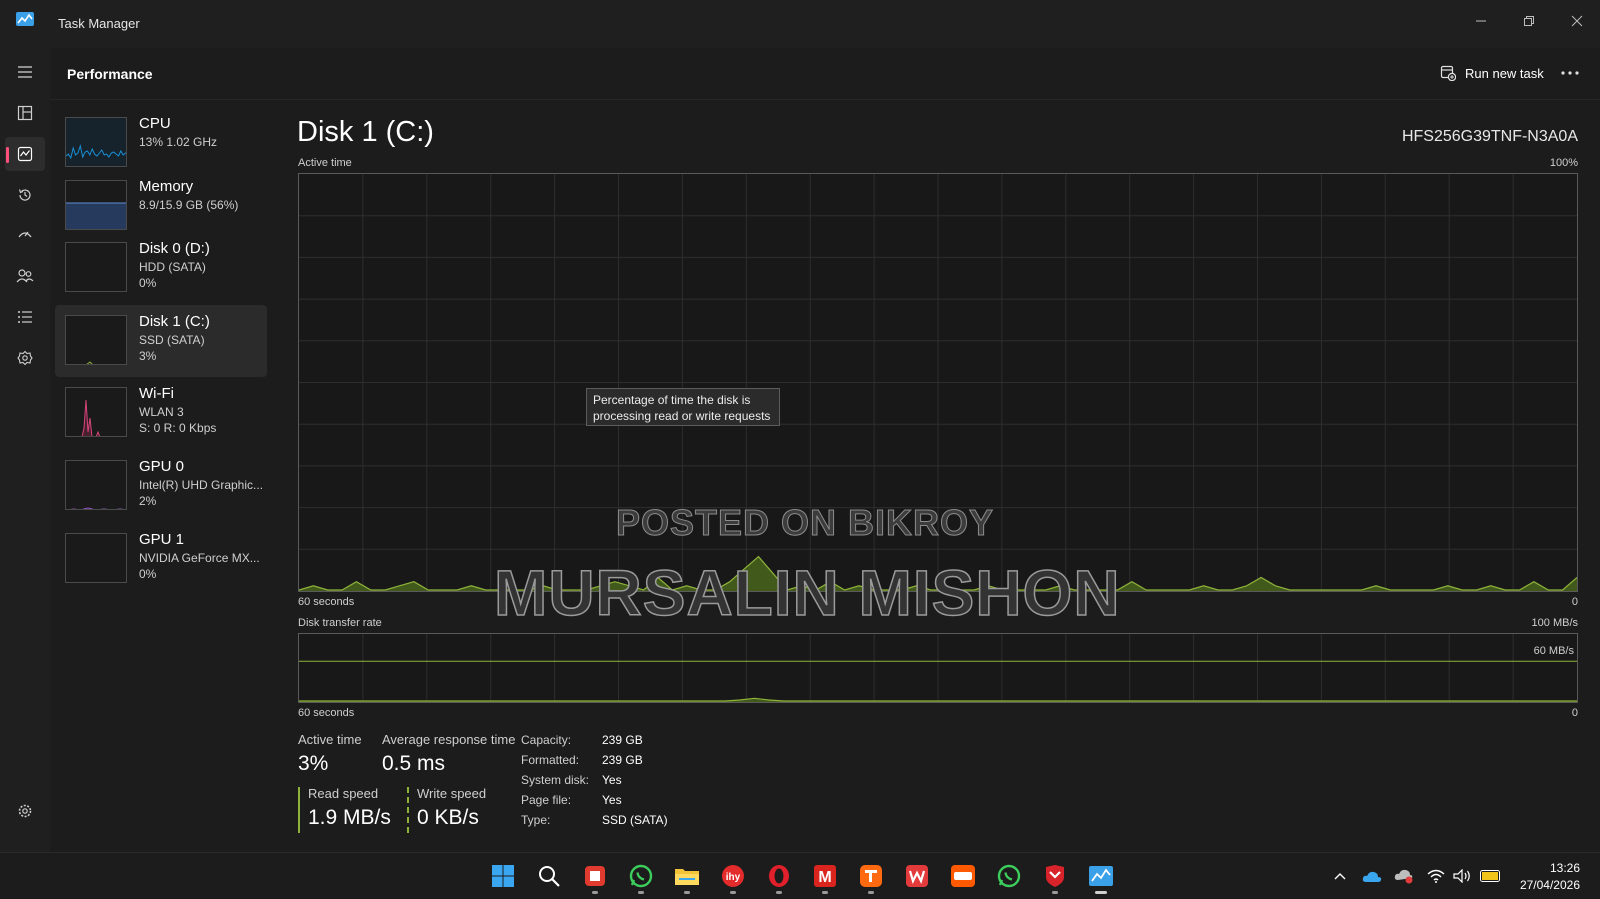 The image size is (1600, 899). Describe the element at coordinates (779, 877) in the screenshot. I see `taskbar-opera` at that location.